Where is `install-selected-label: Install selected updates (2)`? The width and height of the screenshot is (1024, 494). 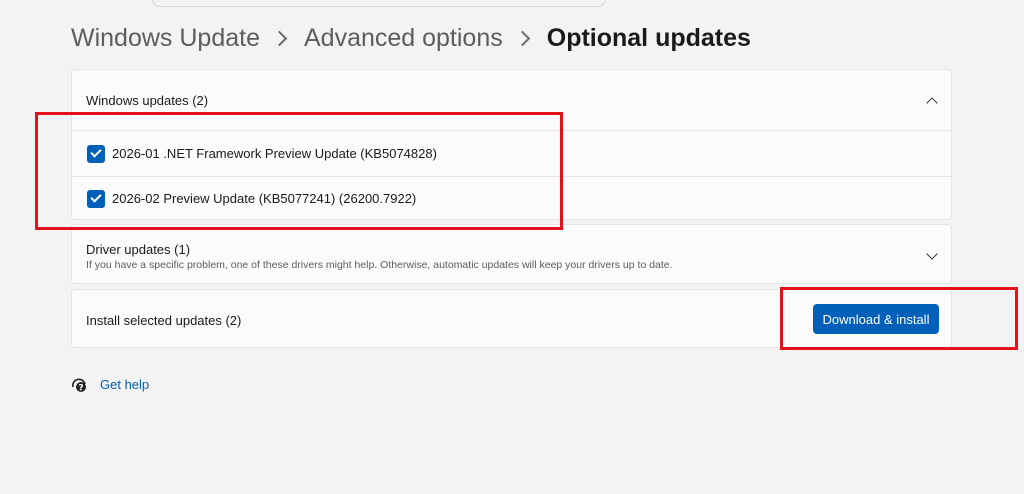
install-selected-label: Install selected updates (2) is located at coordinates (164, 320).